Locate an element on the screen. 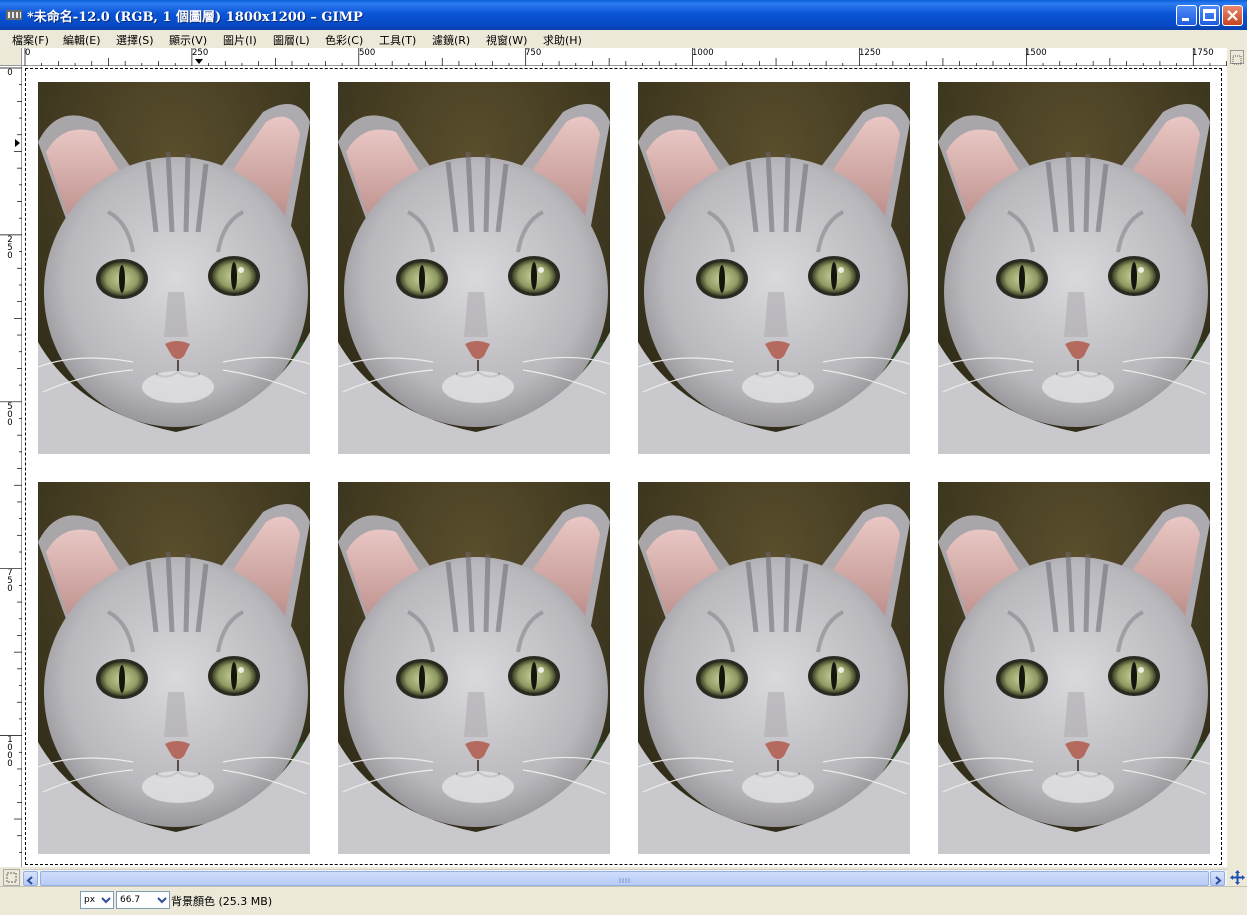  title-bar: *未命名-12.0 (RGB, 1 個圖層) 1800x1200 – GIMP is located at coordinates (623, 15).